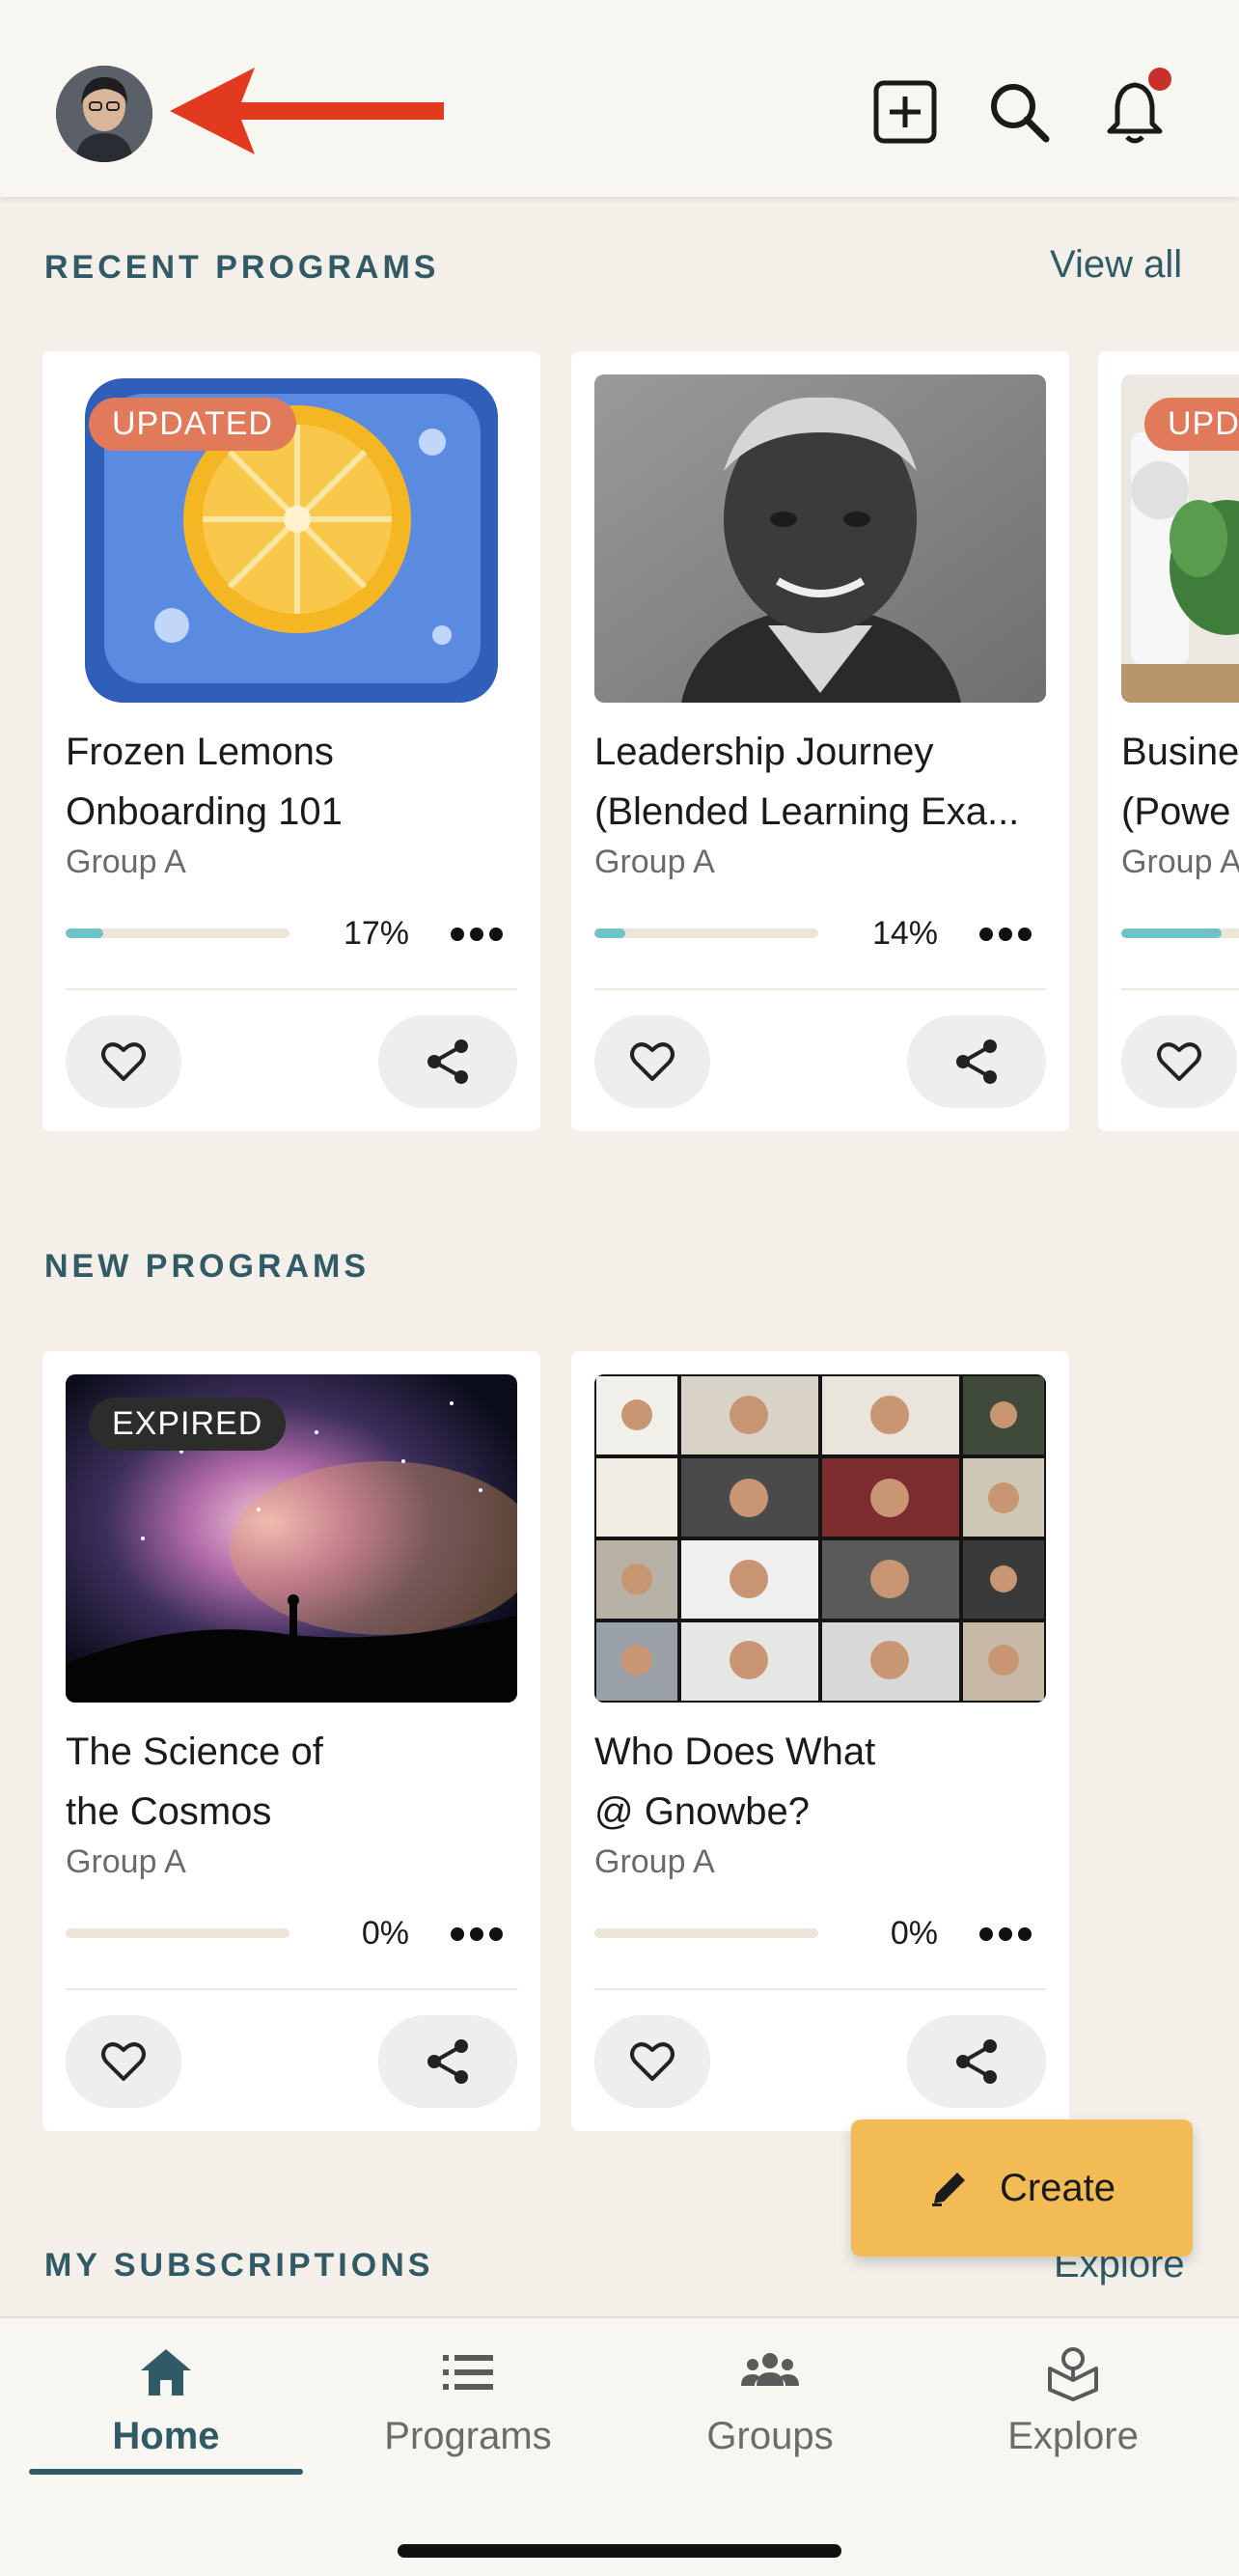 This screenshot has height=2576, width=1239. Describe the element at coordinates (1159, 79) in the screenshot. I see `notification-dot` at that location.